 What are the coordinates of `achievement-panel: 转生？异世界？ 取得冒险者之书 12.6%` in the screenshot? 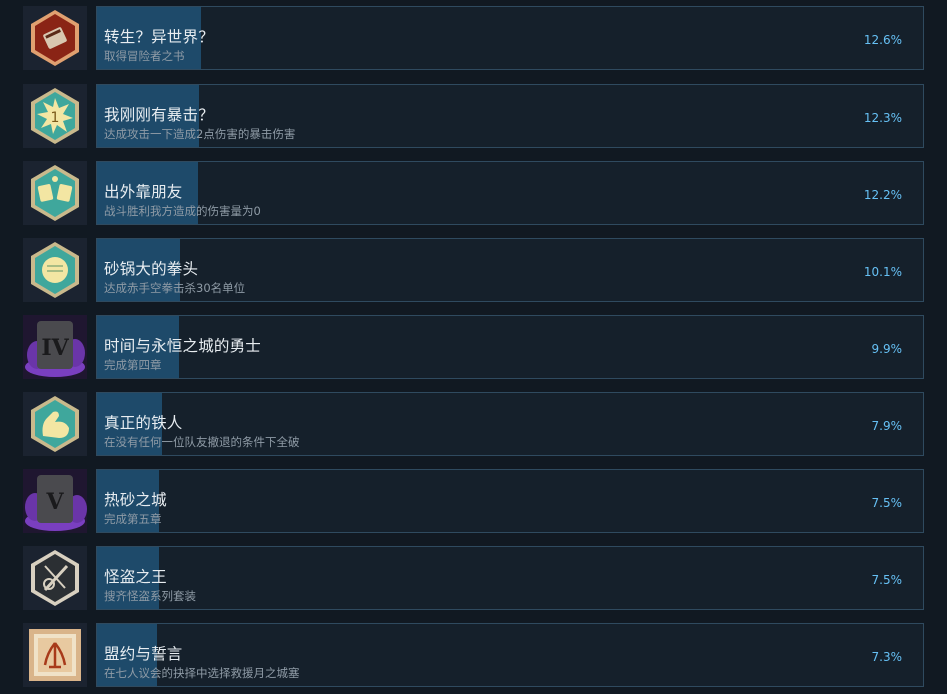 It's located at (510, 38).